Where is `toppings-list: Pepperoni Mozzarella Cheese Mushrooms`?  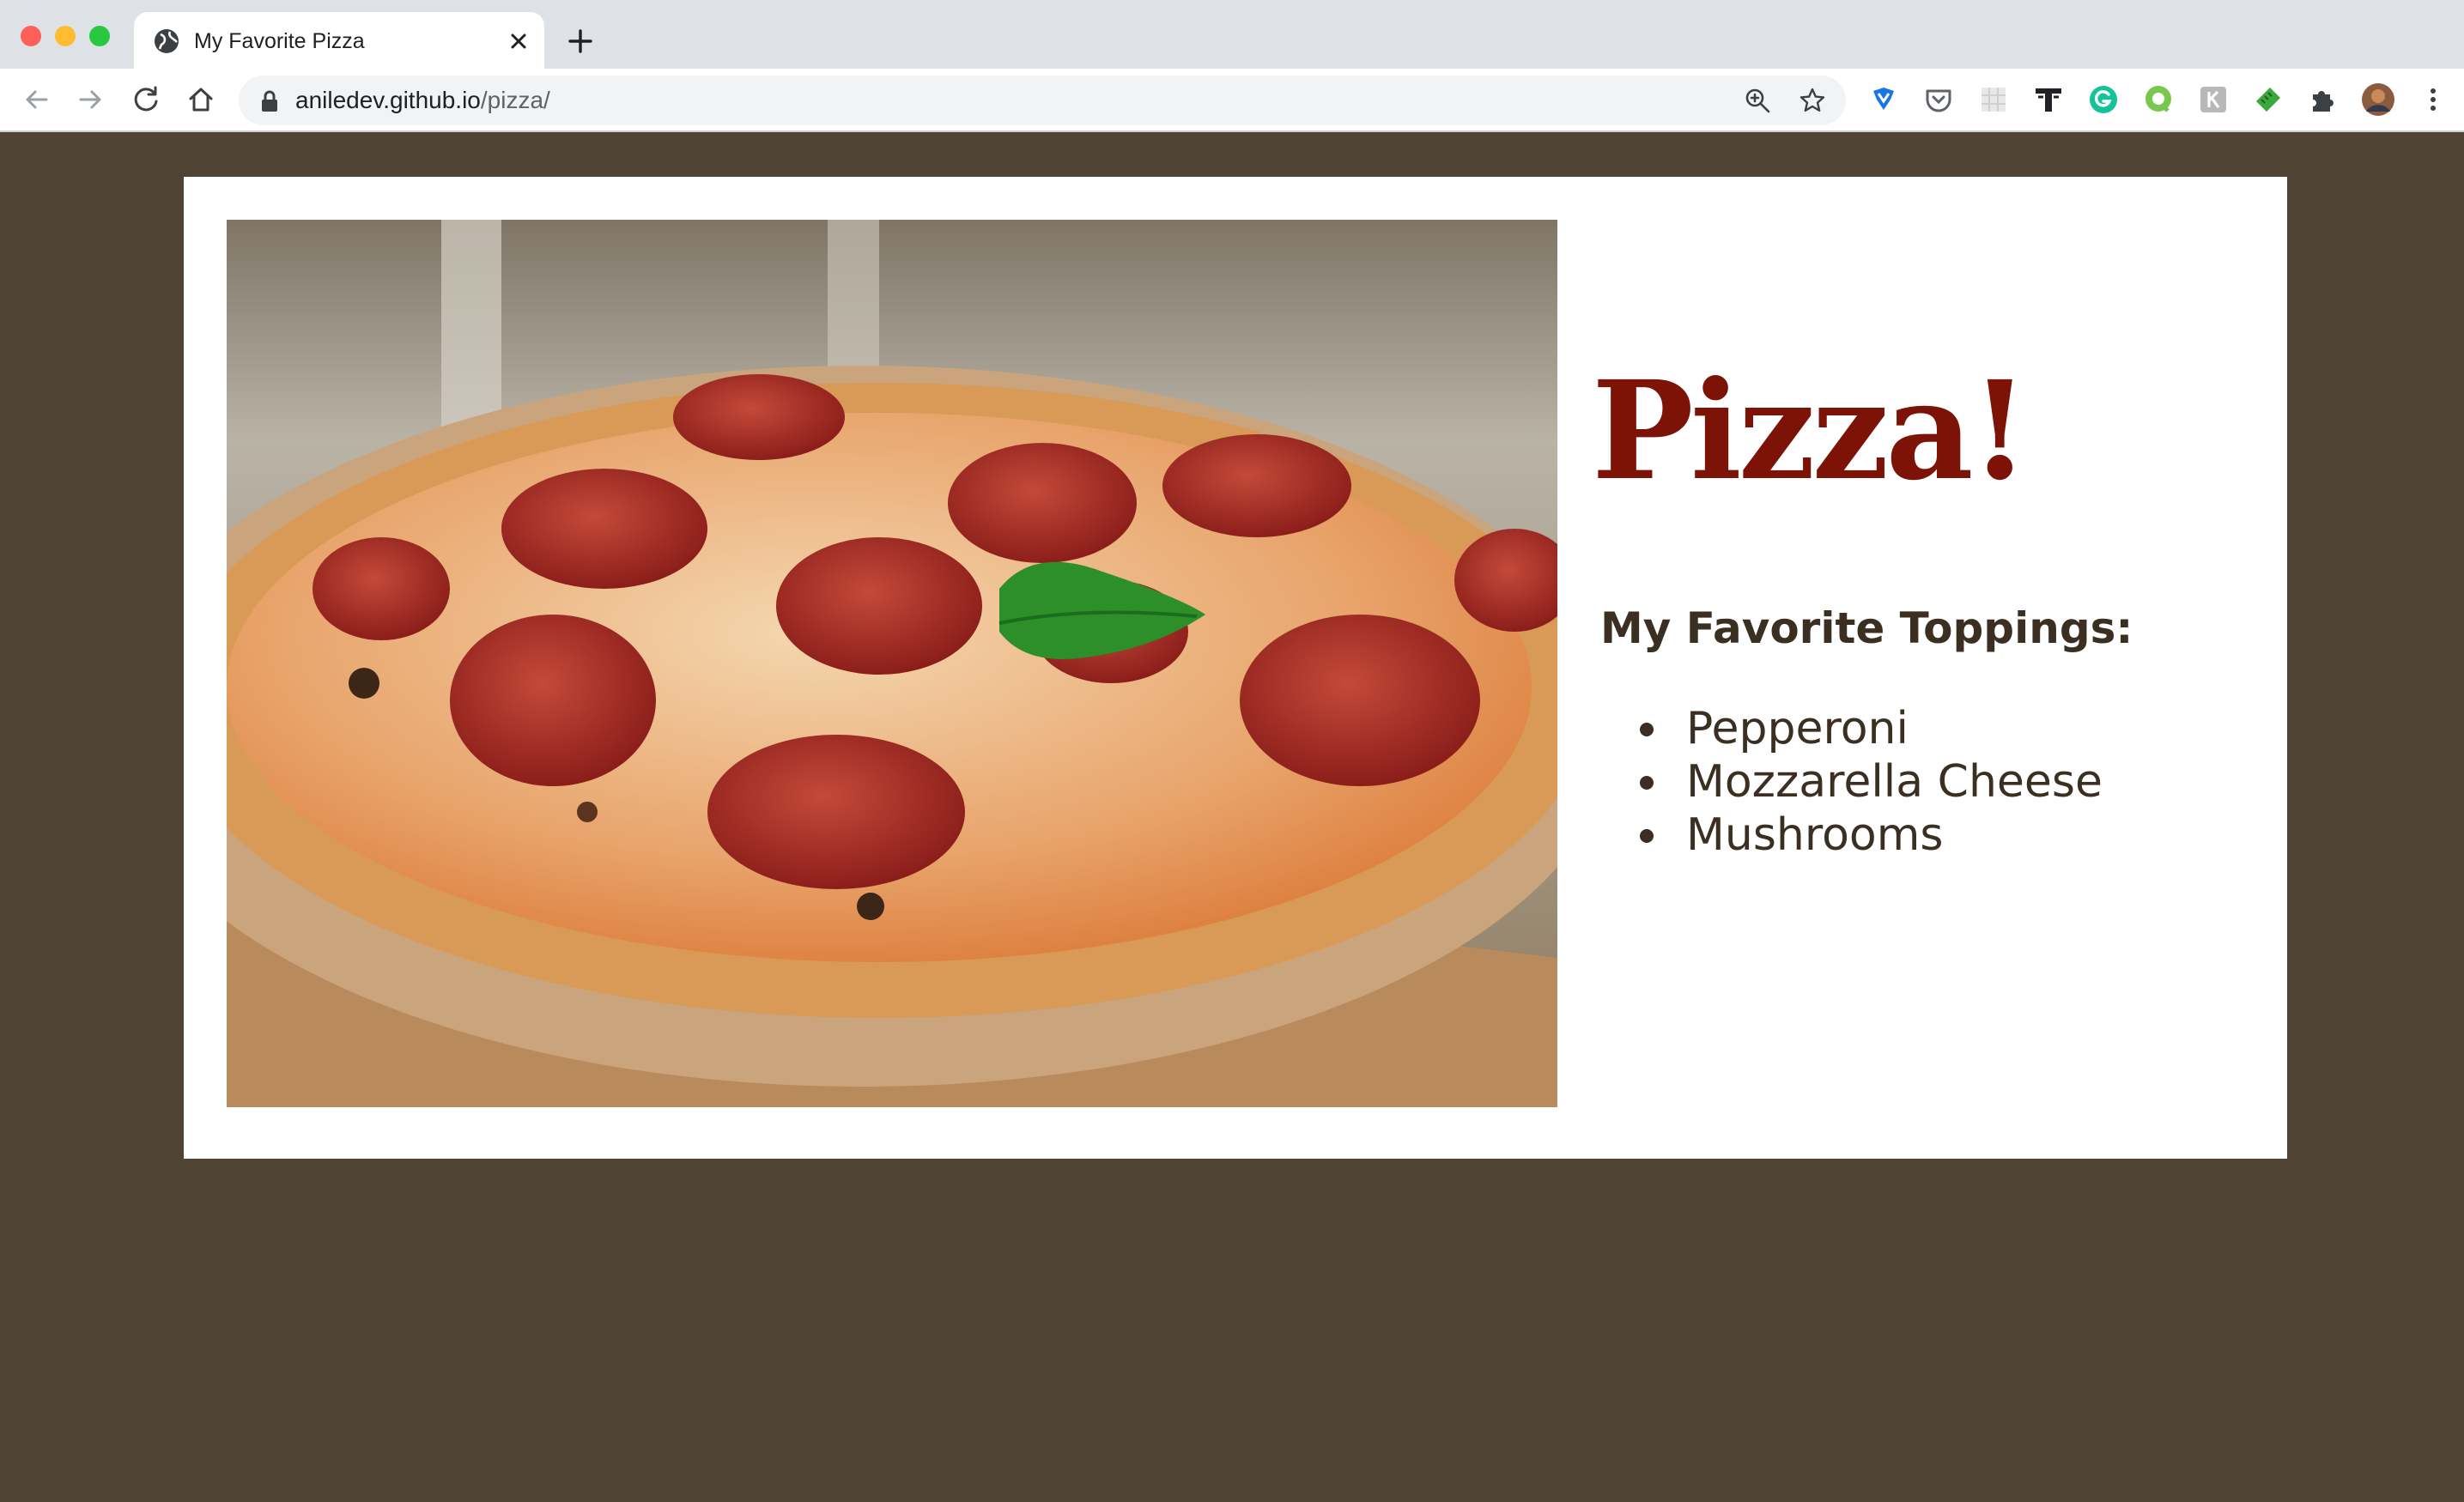 toppings-list: Pepperoni Mozzarella Cheese Mushrooms is located at coordinates (1851, 782).